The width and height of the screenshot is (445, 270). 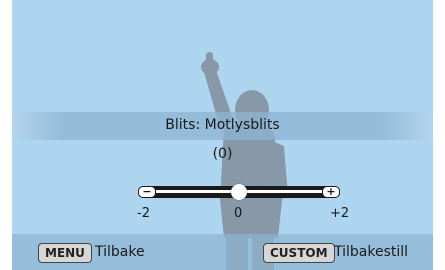 I want to click on menu-key-badge: MENU, so click(x=65, y=253).